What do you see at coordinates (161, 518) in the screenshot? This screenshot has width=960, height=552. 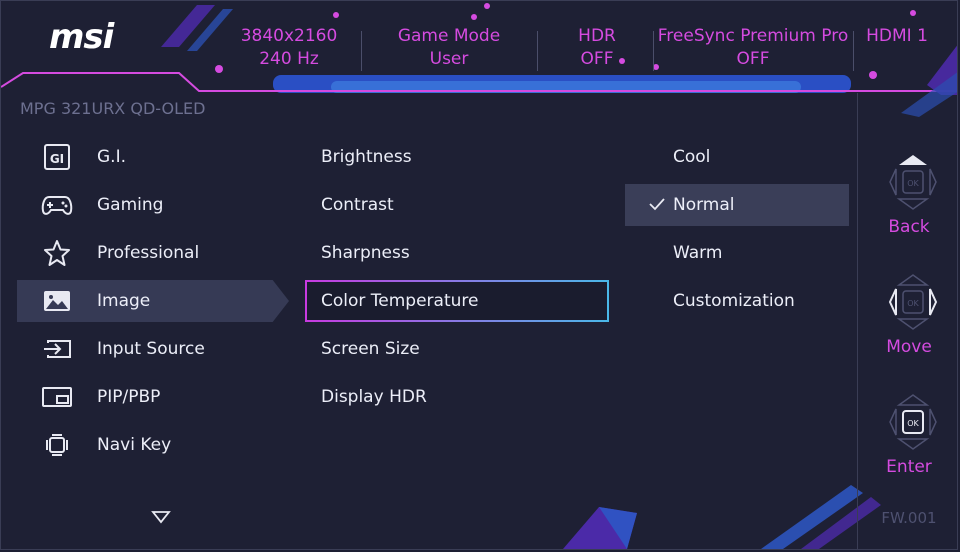 I see `scroll-down-icon` at bounding box center [161, 518].